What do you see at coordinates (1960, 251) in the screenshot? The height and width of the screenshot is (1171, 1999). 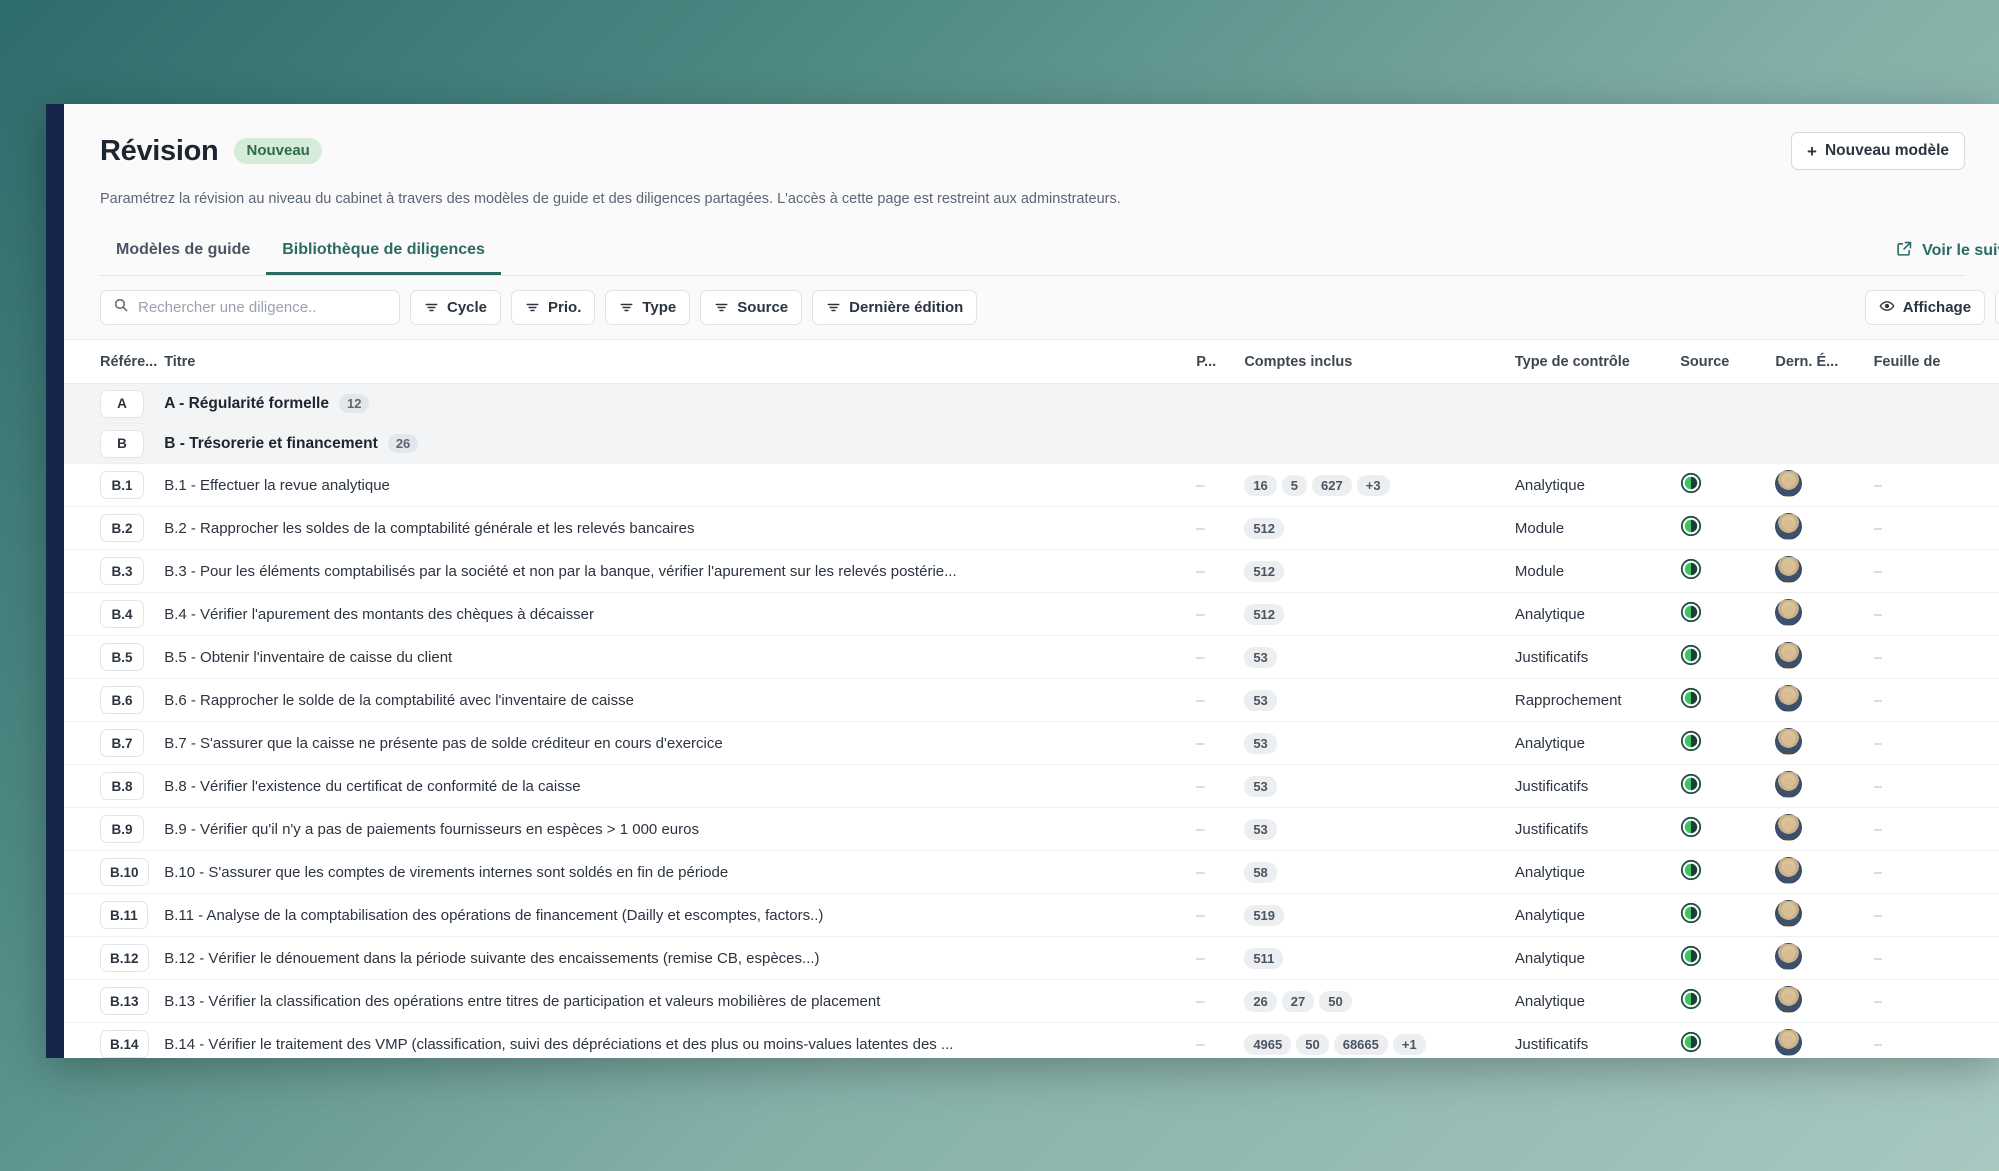 I see `tracking-link-label: Voir le suivi d` at bounding box center [1960, 251].